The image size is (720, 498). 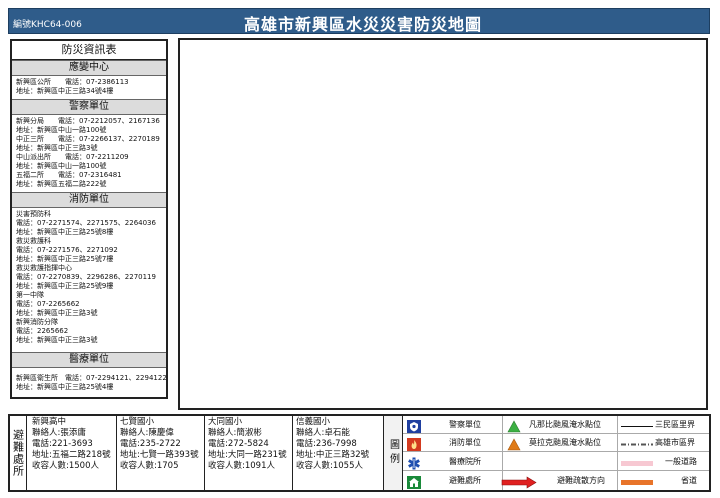 What do you see at coordinates (47, 25) in the screenshot?
I see `map-code: 編號KHC64-006` at bounding box center [47, 25].